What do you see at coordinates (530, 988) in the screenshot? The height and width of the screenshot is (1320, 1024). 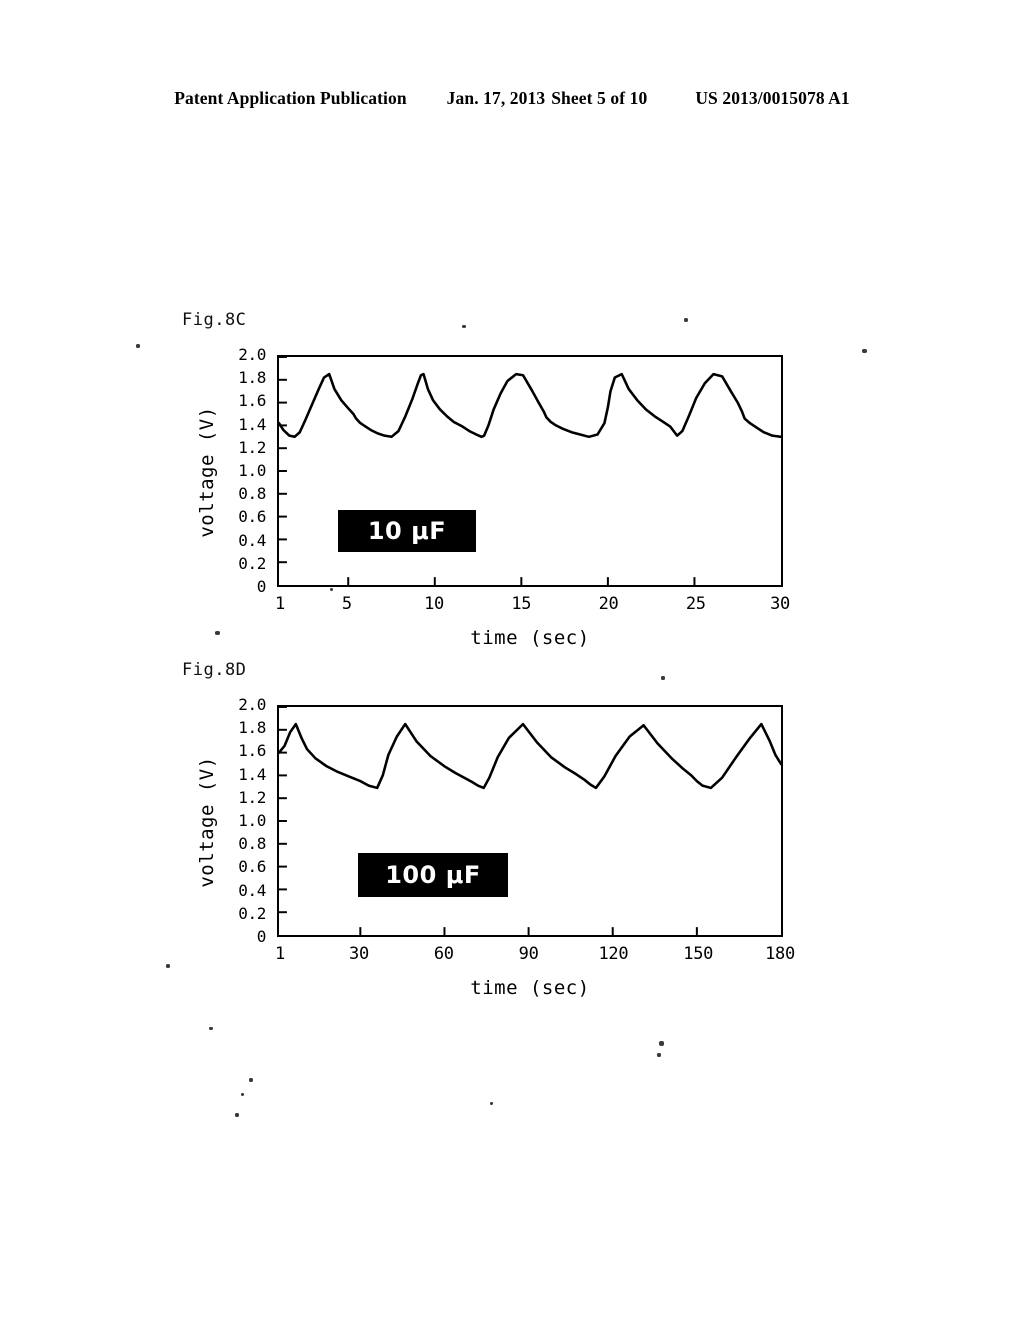 I see `x-axis-title-8d: time (sec)` at bounding box center [530, 988].